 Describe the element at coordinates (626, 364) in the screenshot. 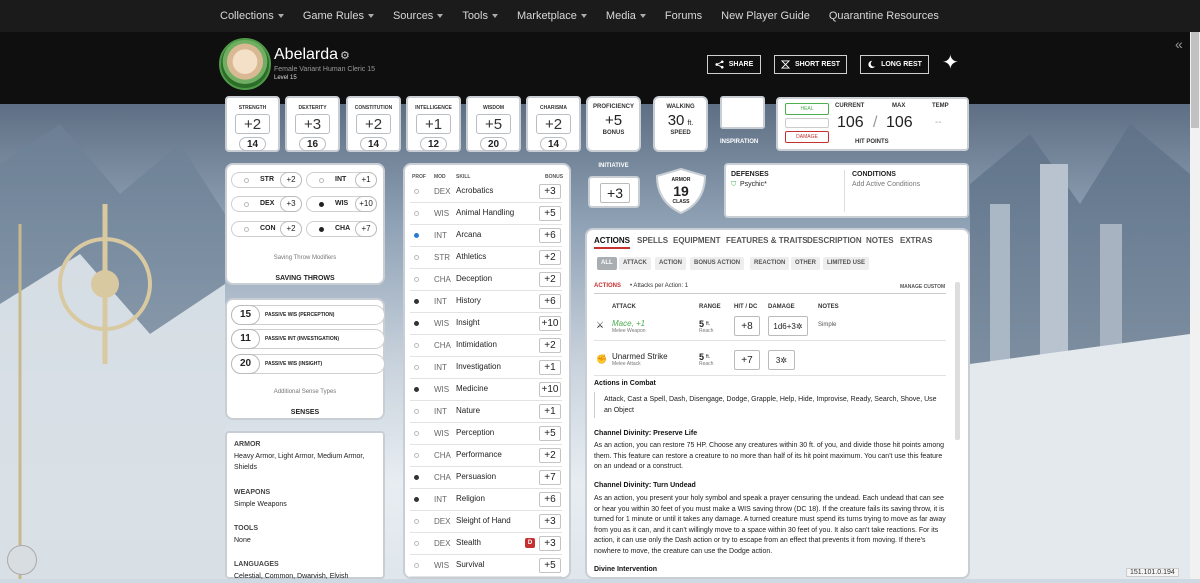

I see `attack-type-unarmed: Melee Attack` at that location.